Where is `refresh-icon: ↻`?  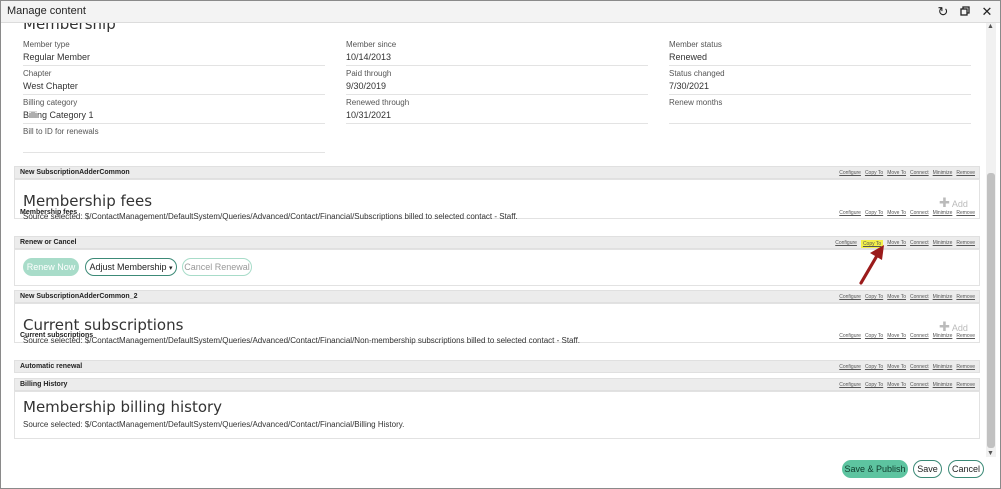
refresh-icon: ↻ is located at coordinates (943, 12).